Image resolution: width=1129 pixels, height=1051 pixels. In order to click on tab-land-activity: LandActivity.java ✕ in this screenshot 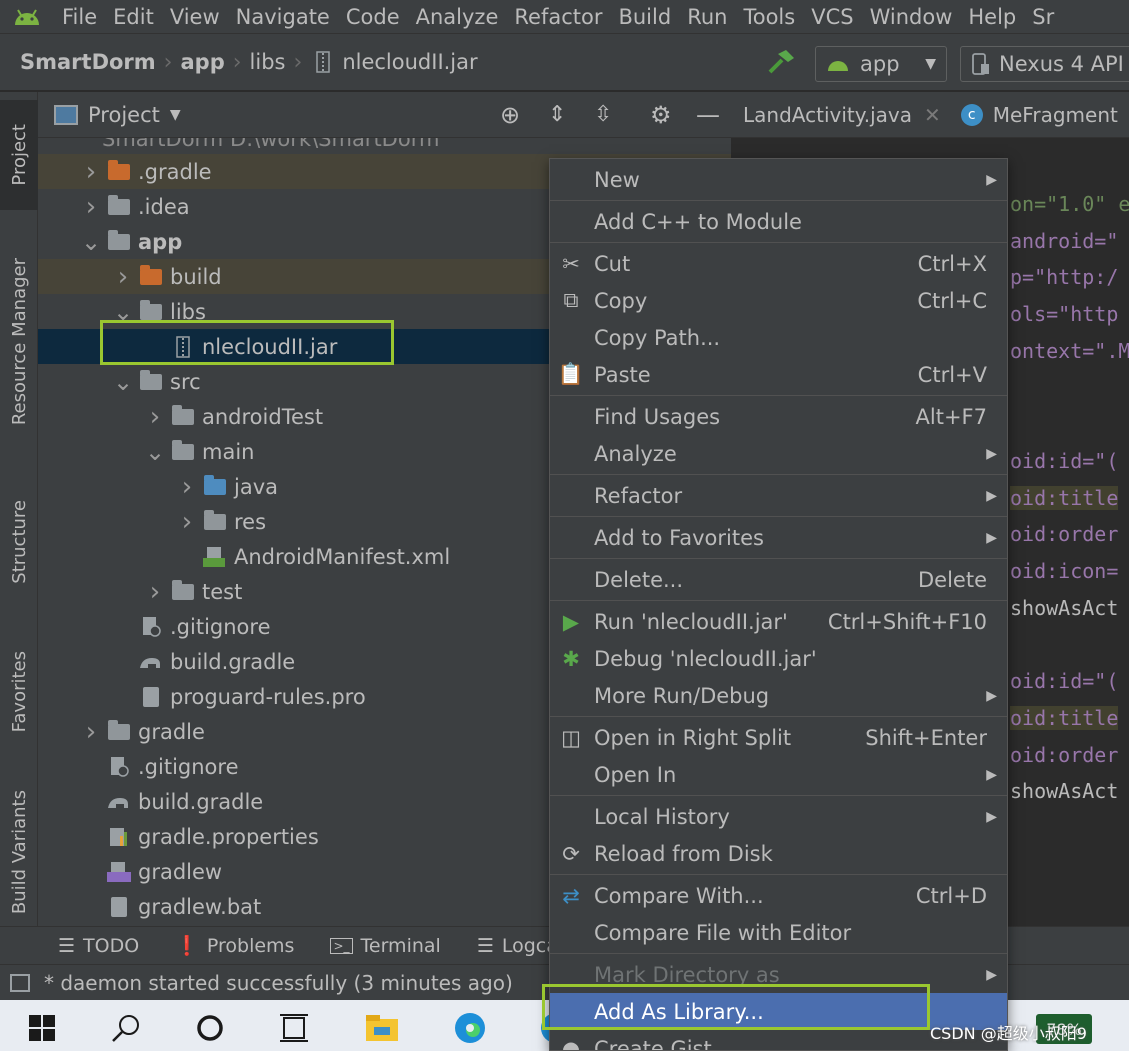, I will do `click(836, 115)`.